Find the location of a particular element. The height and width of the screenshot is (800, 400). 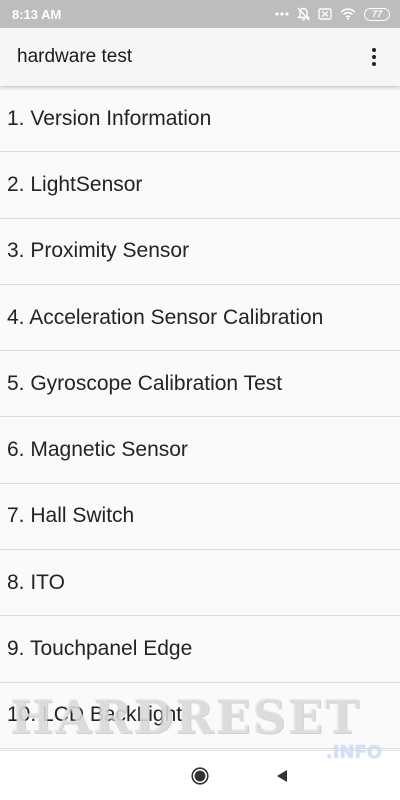

more-dots-icon is located at coordinates (282, 14).